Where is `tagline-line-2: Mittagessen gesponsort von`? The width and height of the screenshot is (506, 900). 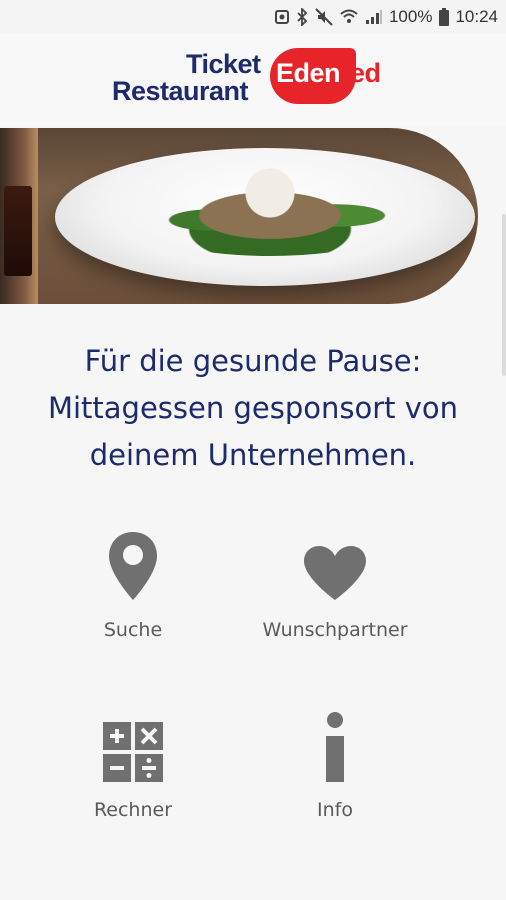 tagline-line-2: Mittagessen gesponsort von is located at coordinates (253, 408).